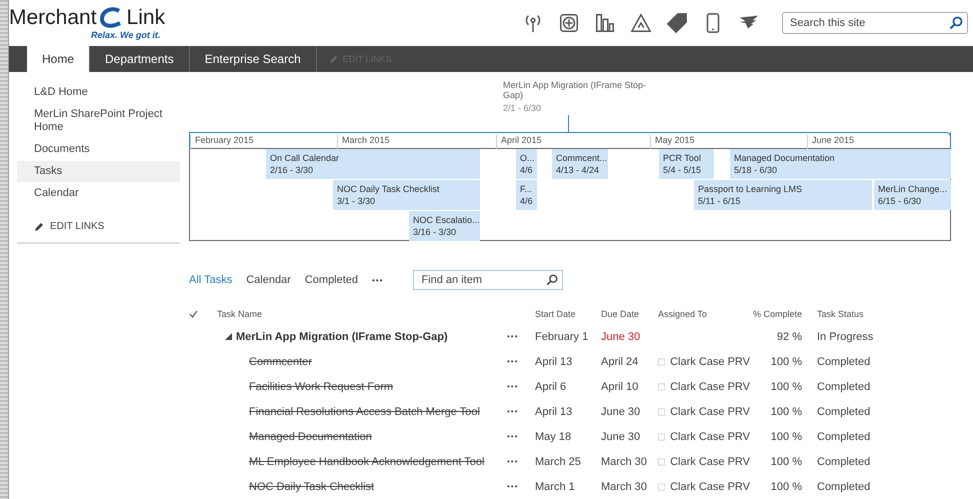  Describe the element at coordinates (554, 362) in the screenshot. I see `table-cell-text: April 13` at that location.